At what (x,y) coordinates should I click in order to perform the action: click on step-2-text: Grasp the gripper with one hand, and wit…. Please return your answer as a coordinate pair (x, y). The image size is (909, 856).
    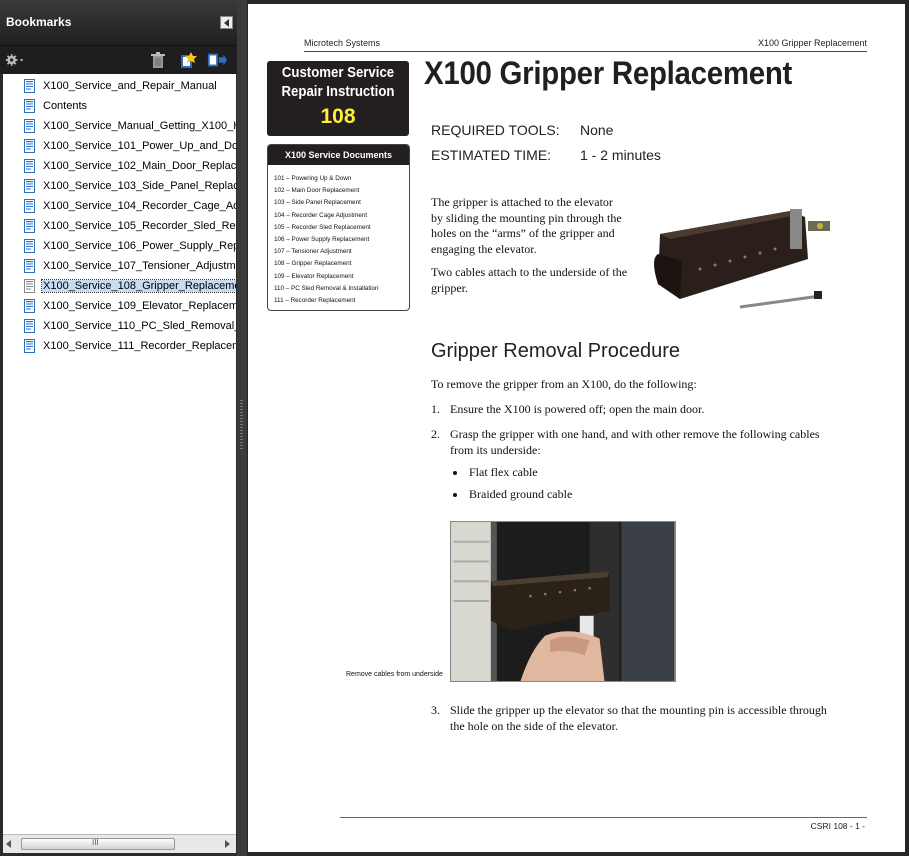
    Looking at the image, I should click on (635, 442).